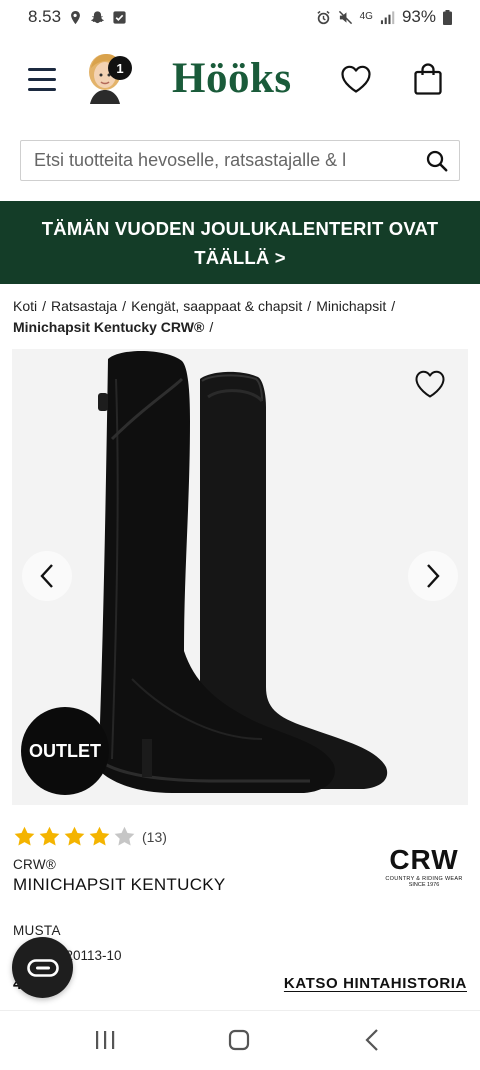  What do you see at coordinates (345, 17) in the screenshot?
I see `mute-icon` at bounding box center [345, 17].